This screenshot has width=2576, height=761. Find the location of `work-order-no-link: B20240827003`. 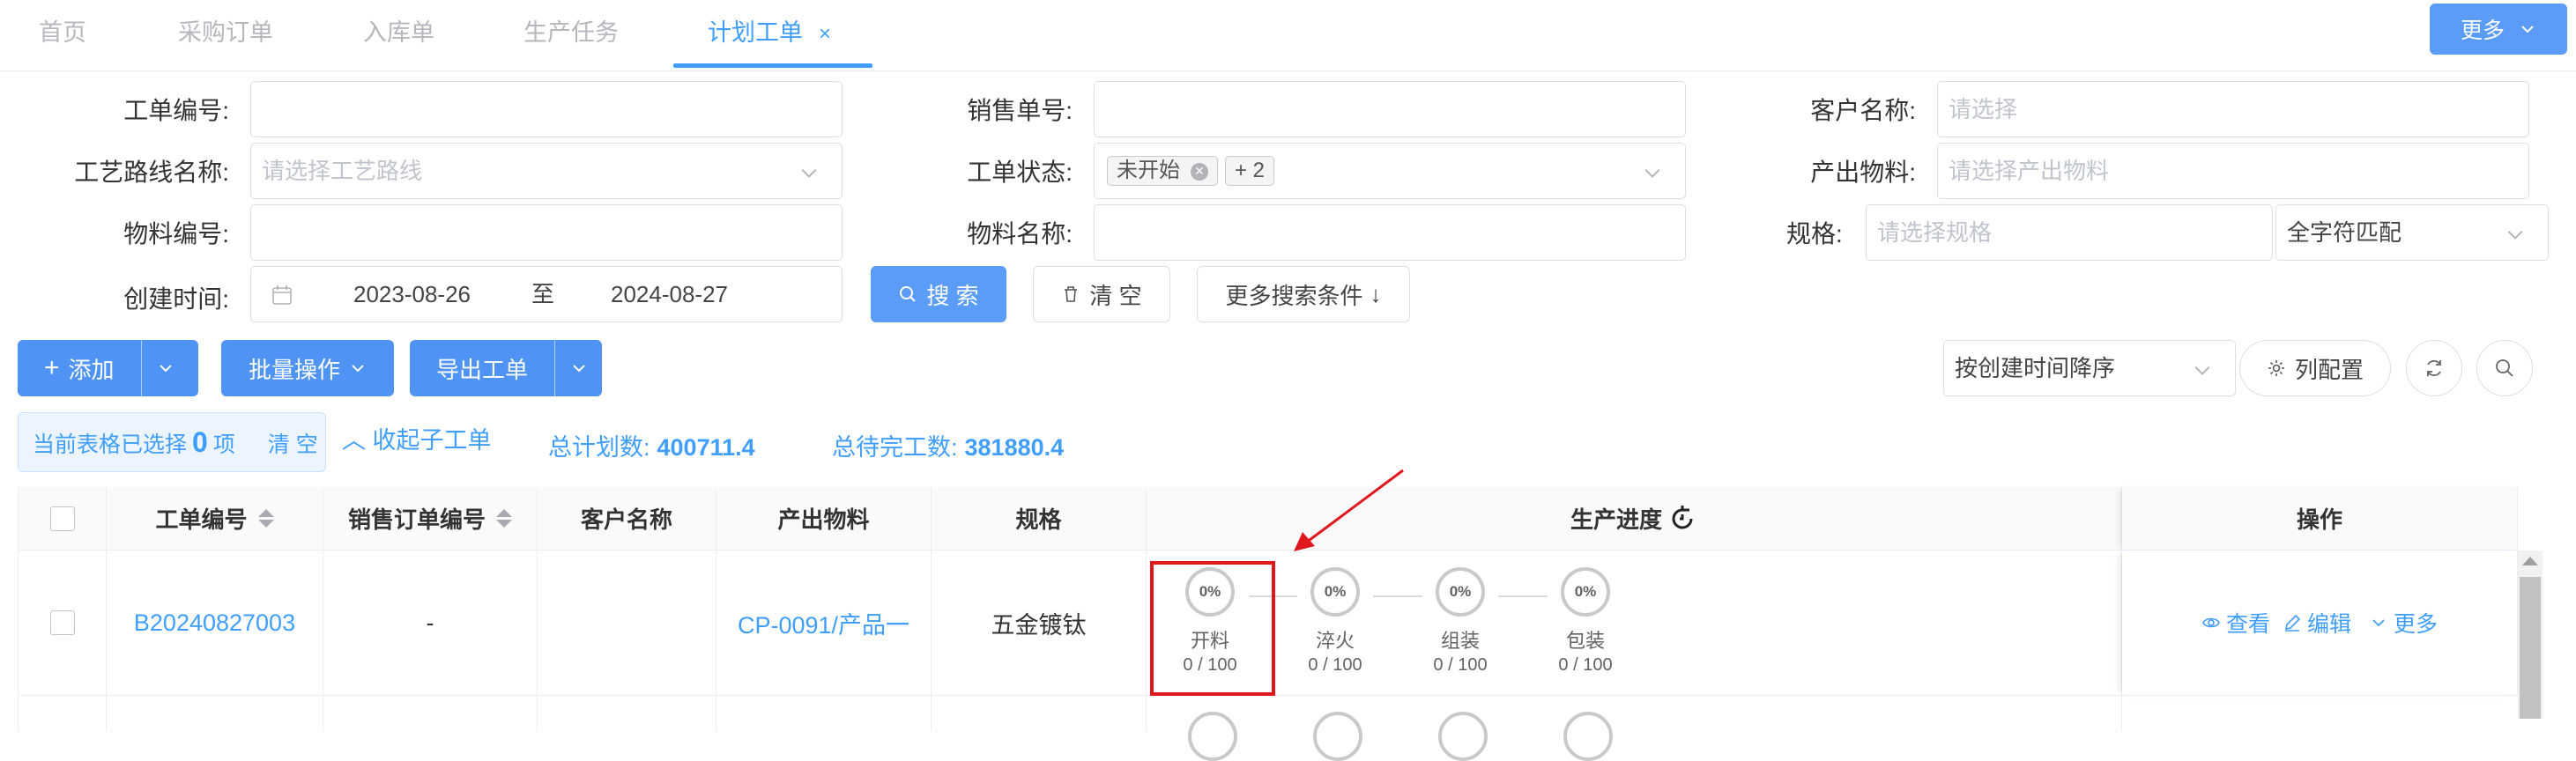

work-order-no-link: B20240827003 is located at coordinates (215, 623).